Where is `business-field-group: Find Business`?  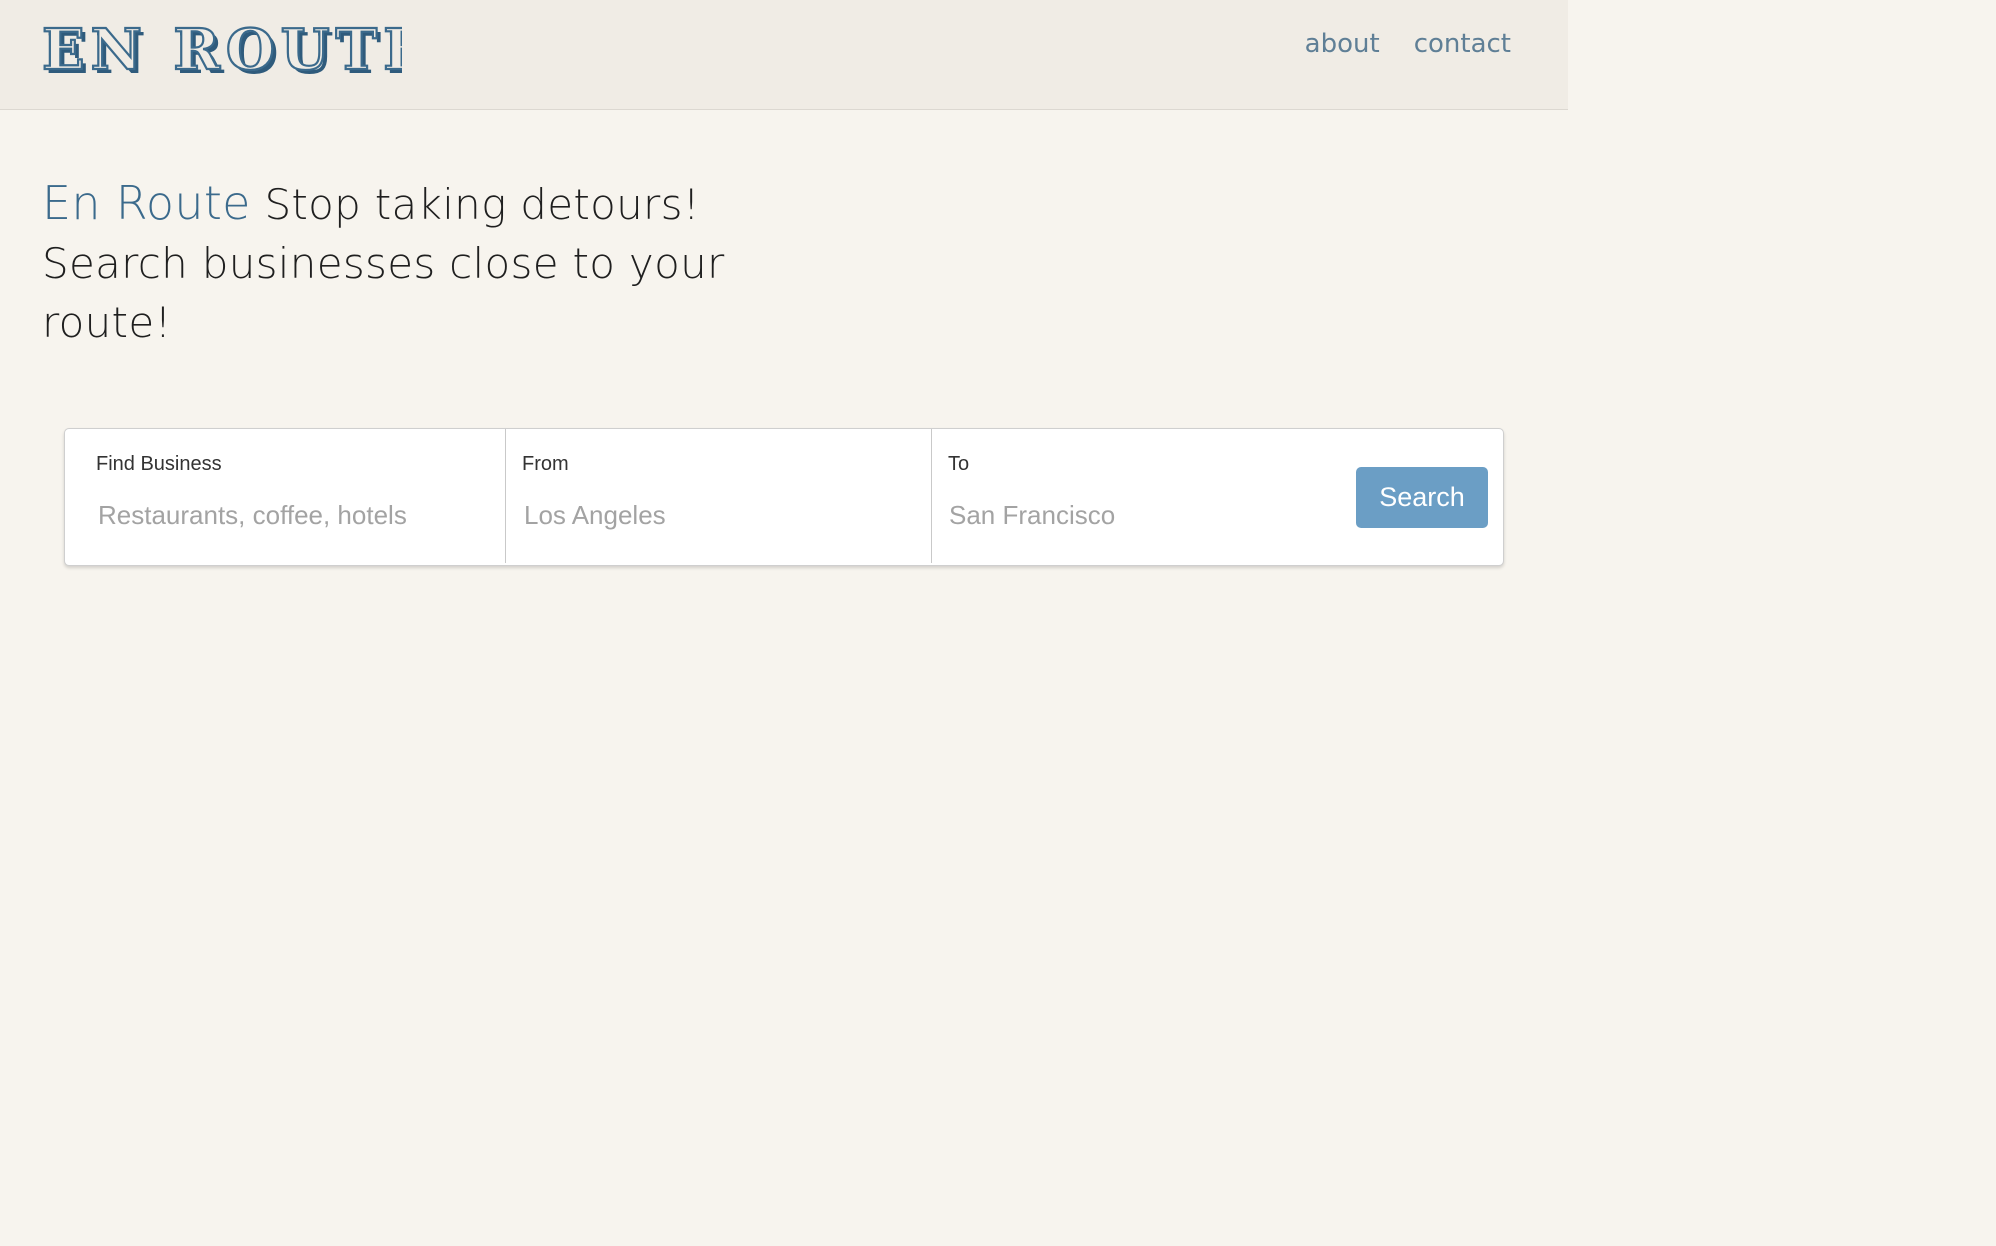 business-field-group: Find Business is located at coordinates (285, 496).